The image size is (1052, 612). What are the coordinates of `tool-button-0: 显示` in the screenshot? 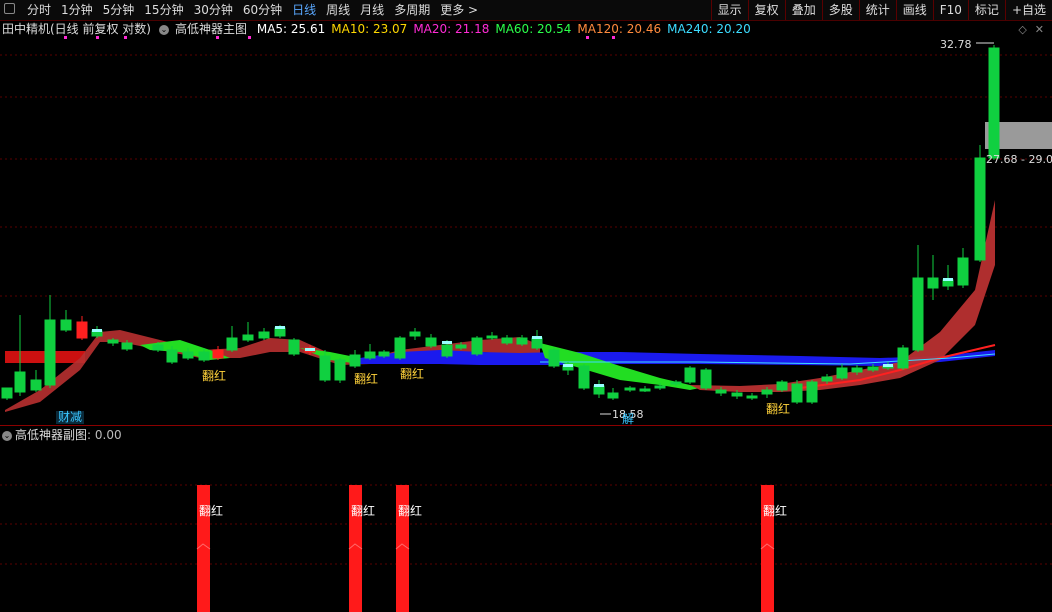 It's located at (729, 10).